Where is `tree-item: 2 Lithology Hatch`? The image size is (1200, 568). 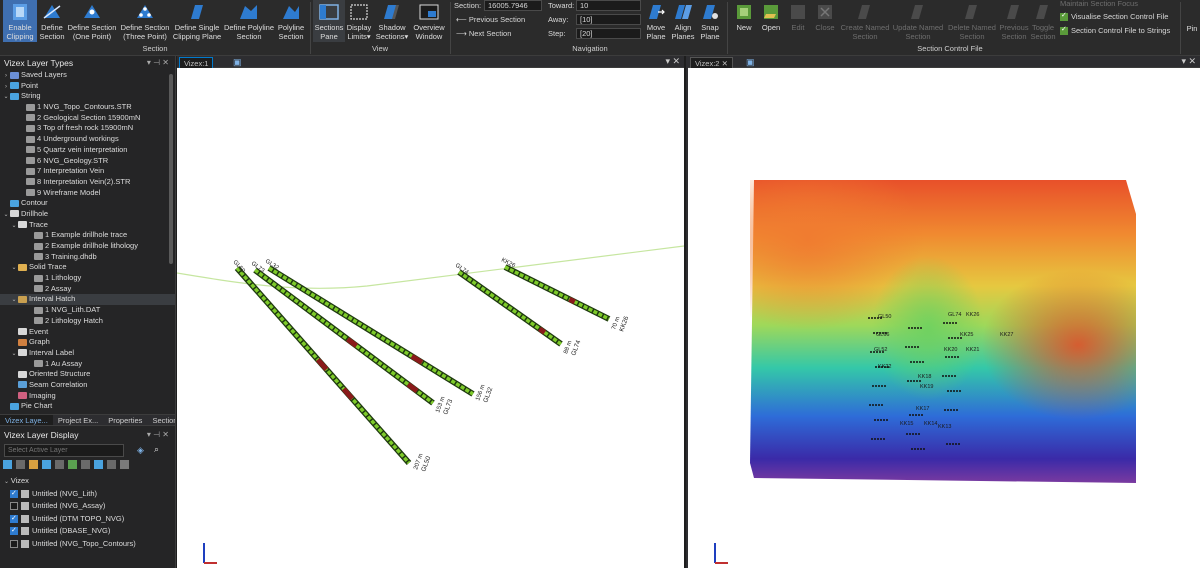 tree-item: 2 Lithology Hatch is located at coordinates (87, 321).